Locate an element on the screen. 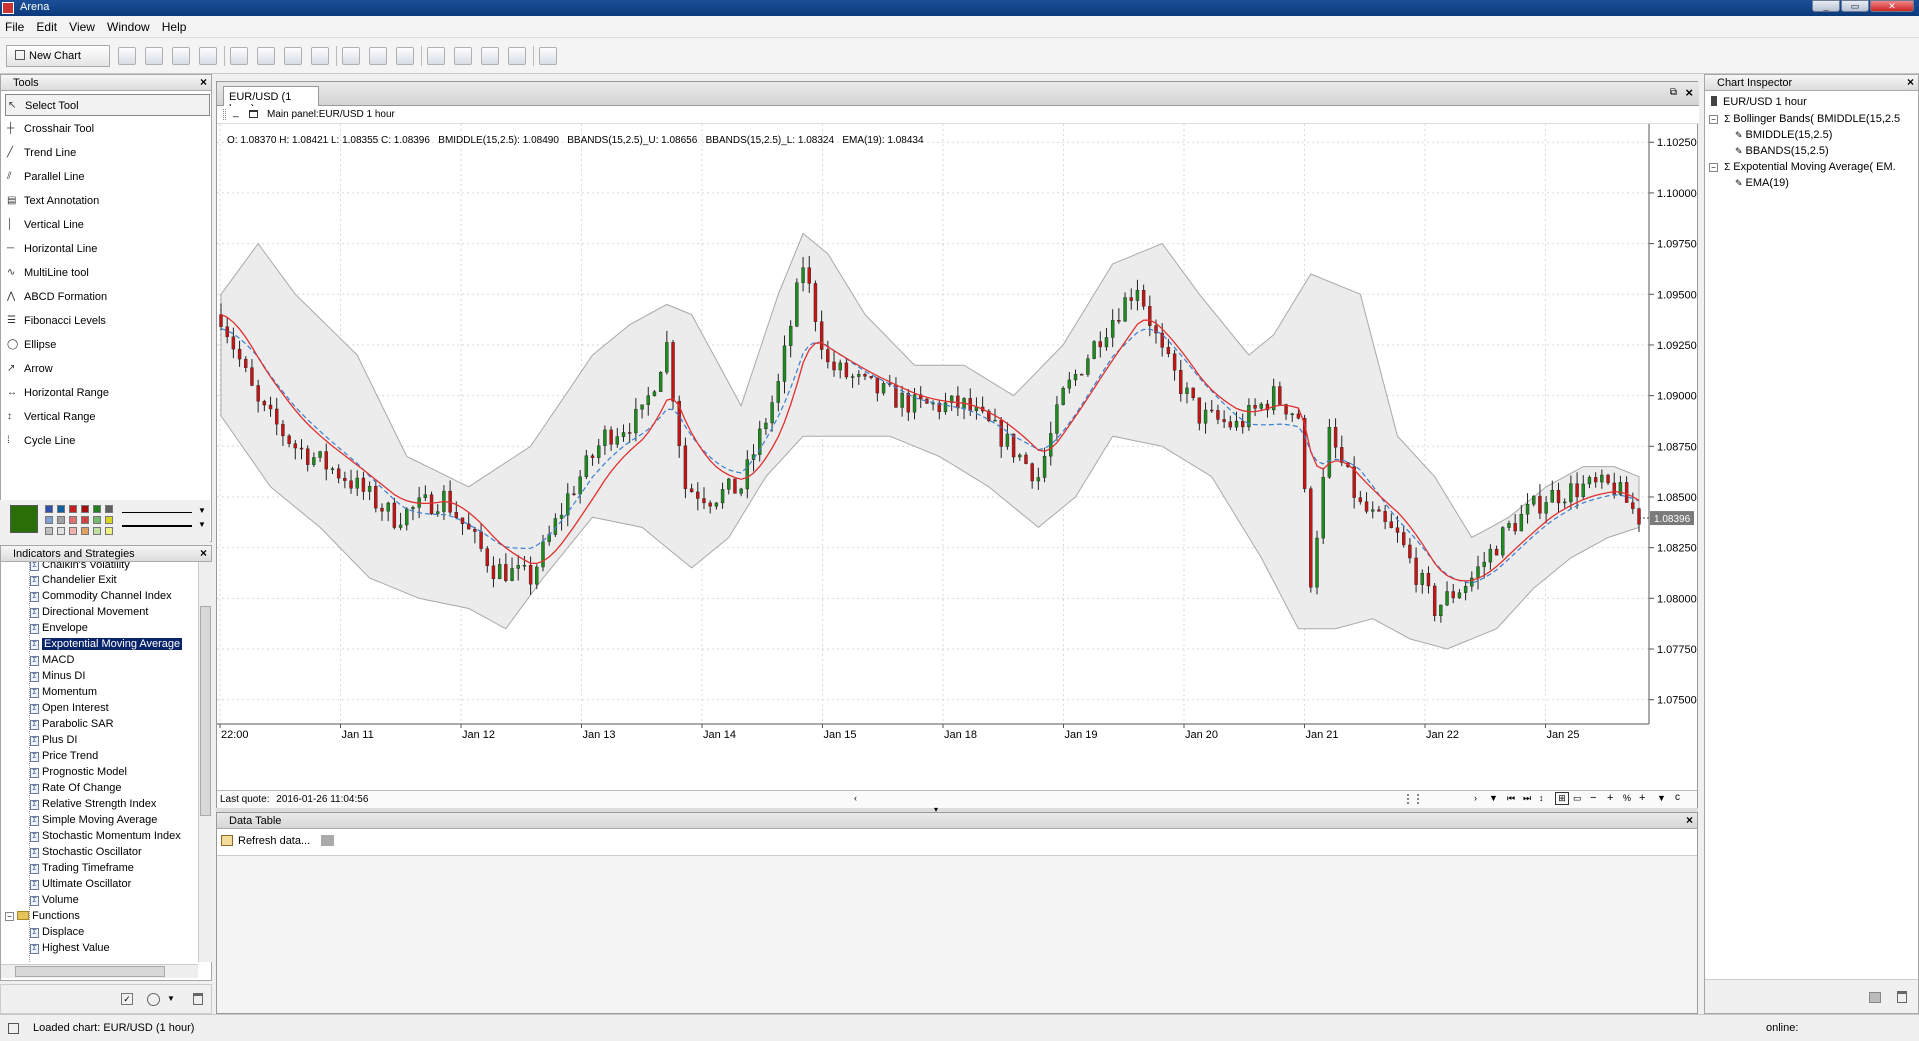 The height and width of the screenshot is (1041, 1919). inspector-close-icon: × is located at coordinates (1910, 82).